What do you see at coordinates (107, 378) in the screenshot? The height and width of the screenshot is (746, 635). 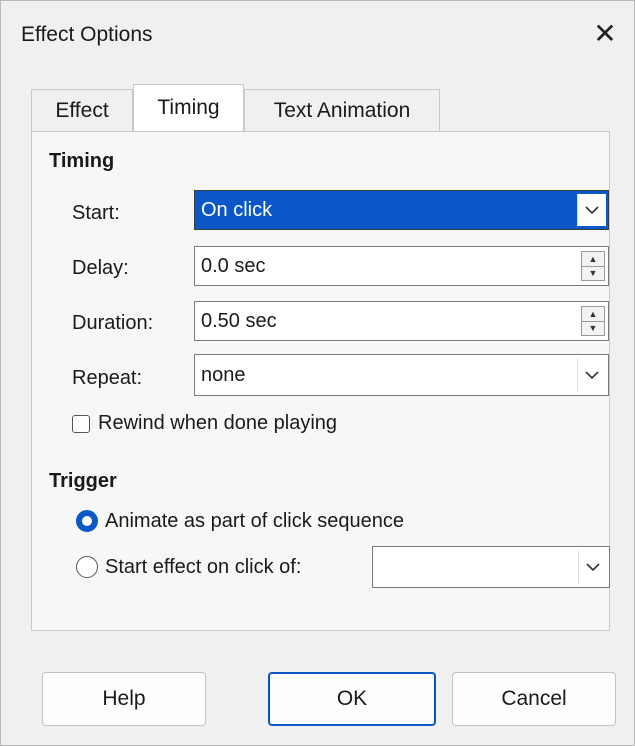 I see `repeat-label: Repeat:` at bounding box center [107, 378].